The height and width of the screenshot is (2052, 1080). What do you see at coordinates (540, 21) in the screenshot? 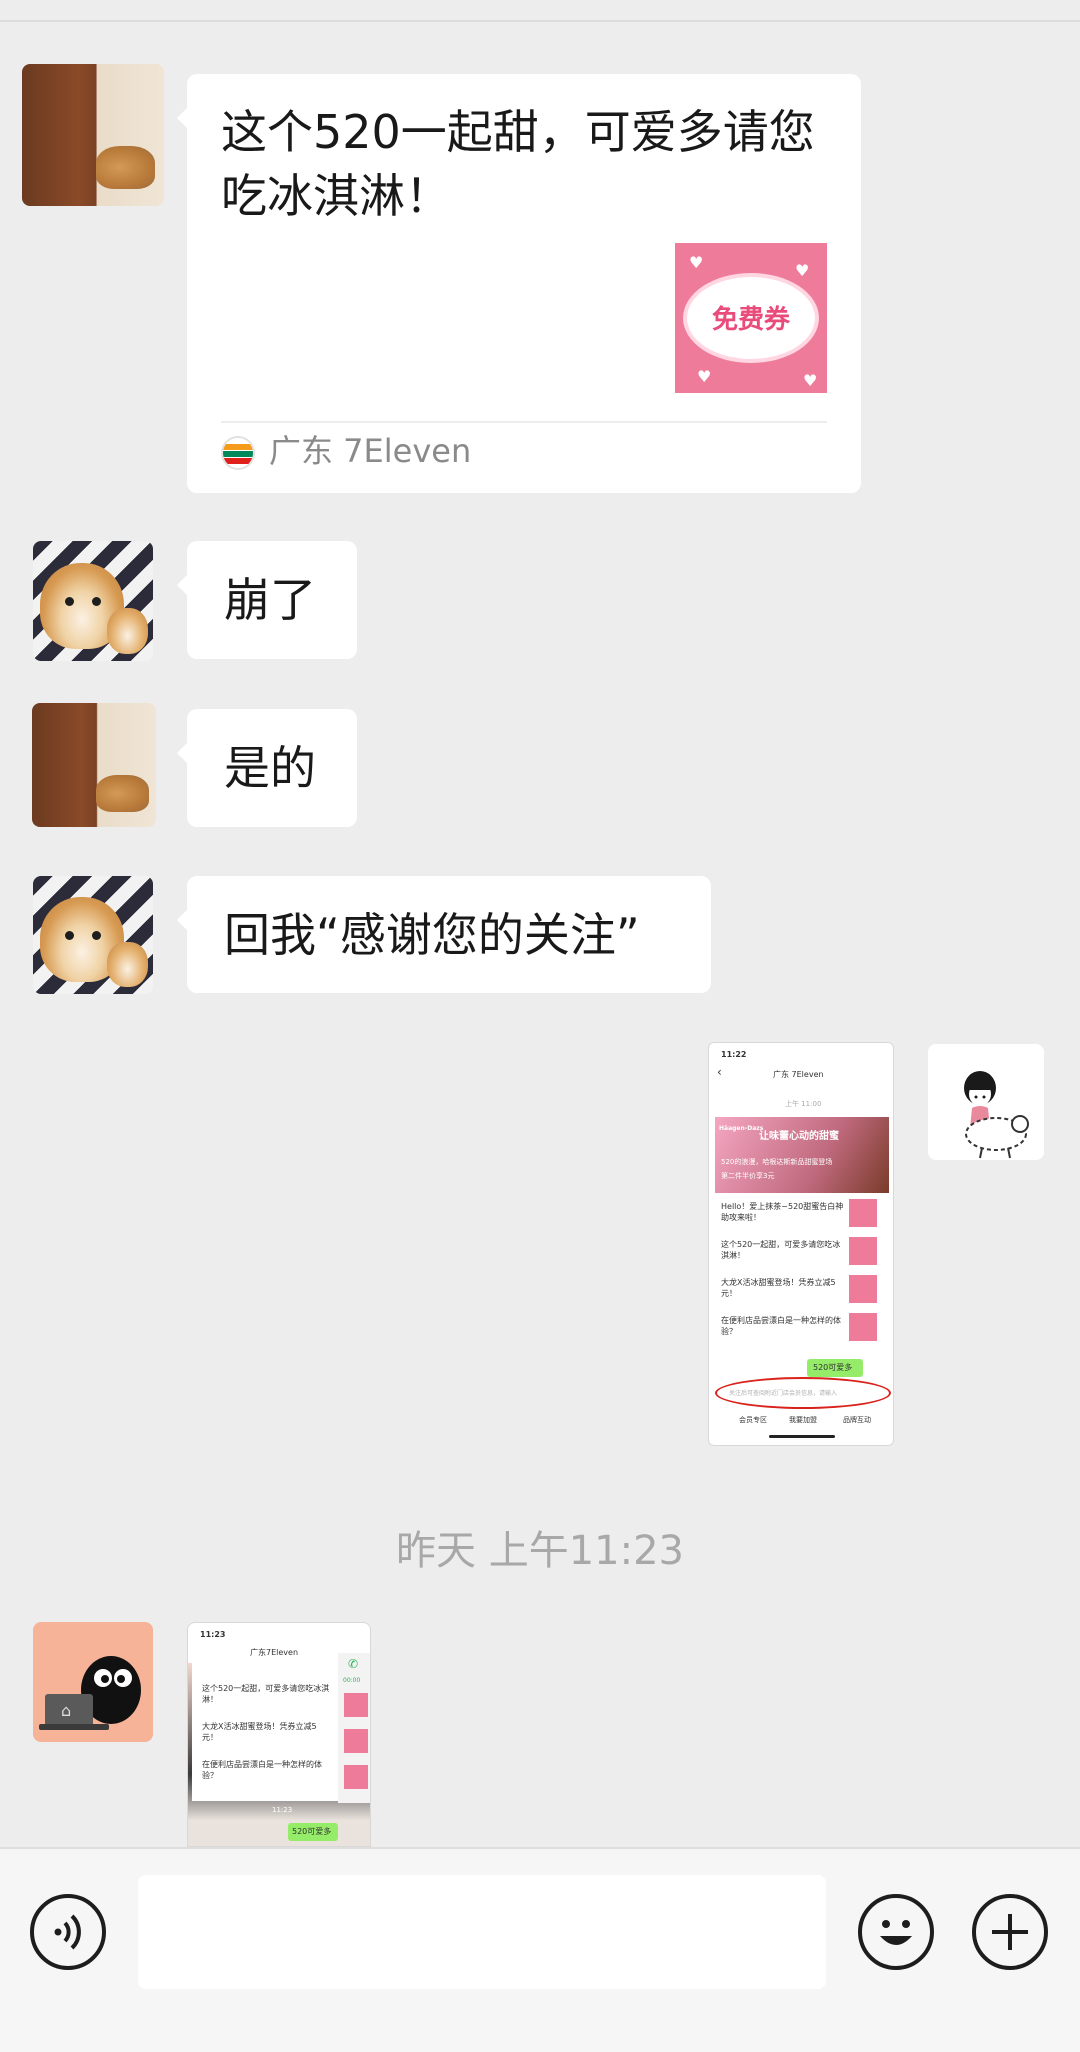
I see `top-divider` at bounding box center [540, 21].